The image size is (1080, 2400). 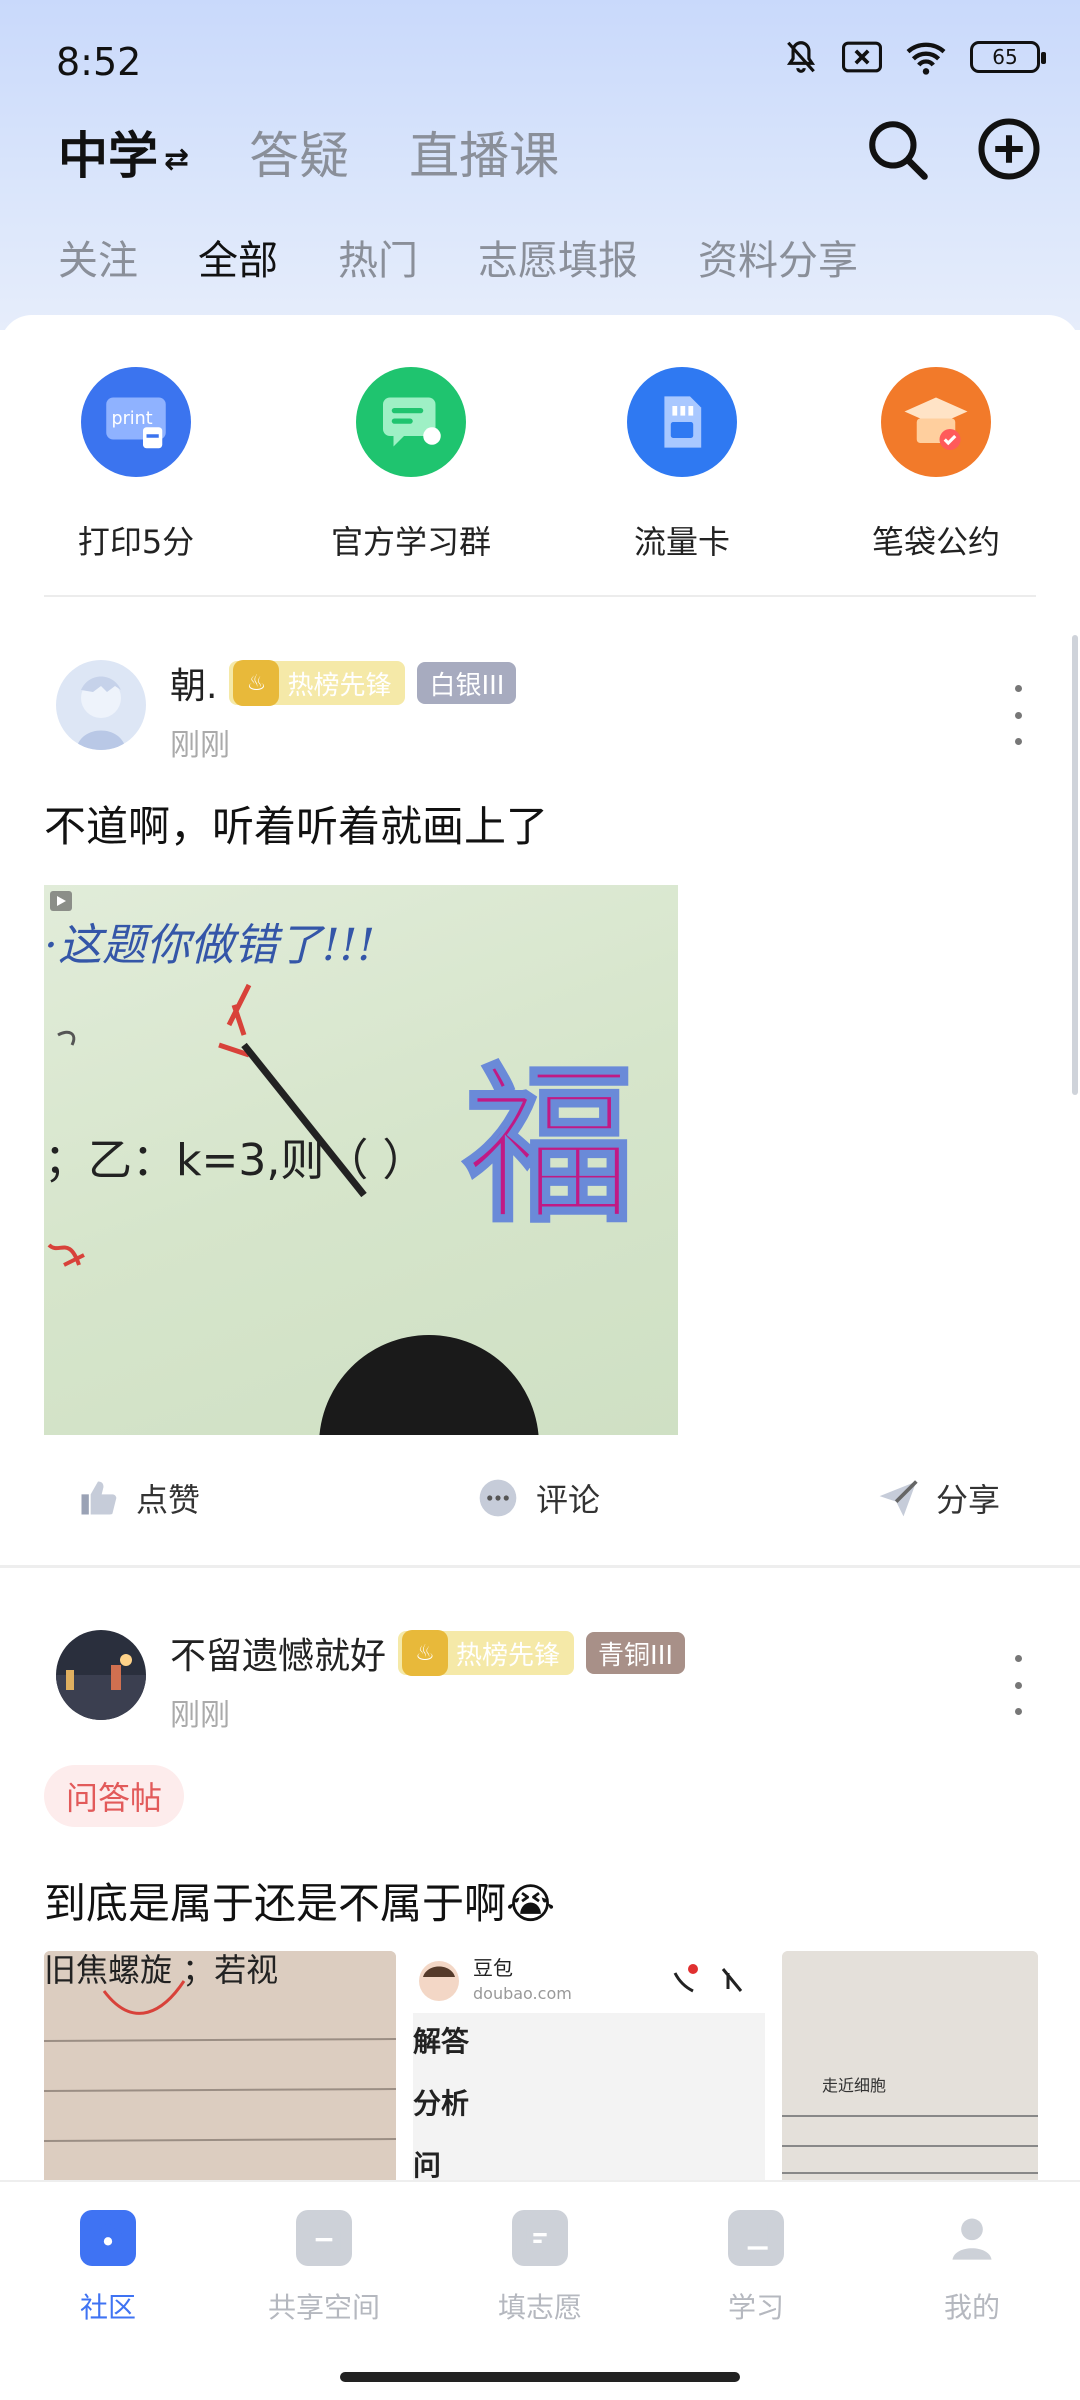 What do you see at coordinates (1008, 57) in the screenshot?
I see `battery-icon: 65` at bounding box center [1008, 57].